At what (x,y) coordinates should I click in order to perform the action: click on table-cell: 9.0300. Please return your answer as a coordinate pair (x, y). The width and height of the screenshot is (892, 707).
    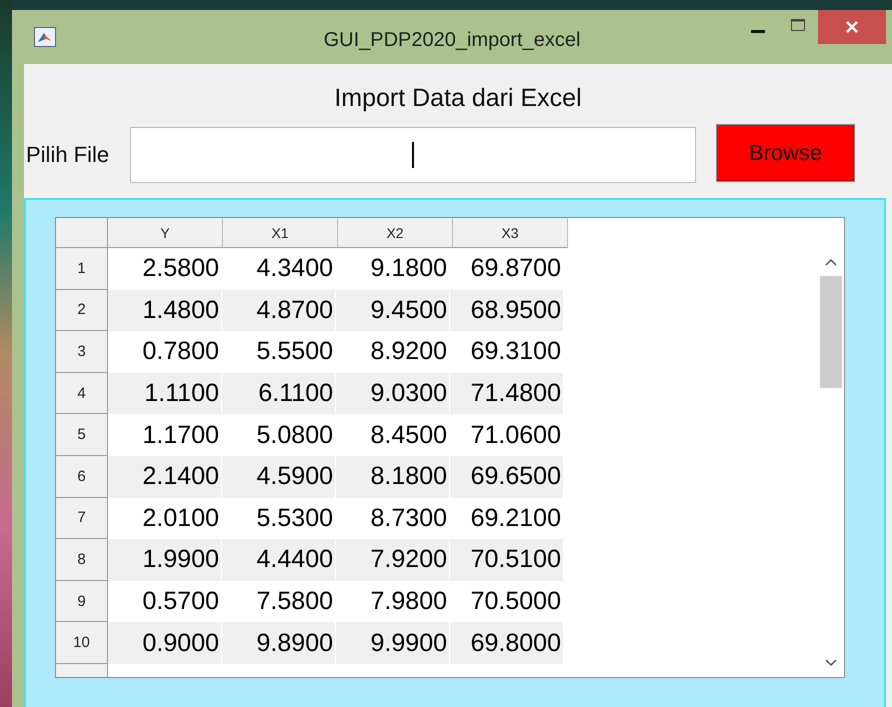
    Looking at the image, I should click on (393, 393).